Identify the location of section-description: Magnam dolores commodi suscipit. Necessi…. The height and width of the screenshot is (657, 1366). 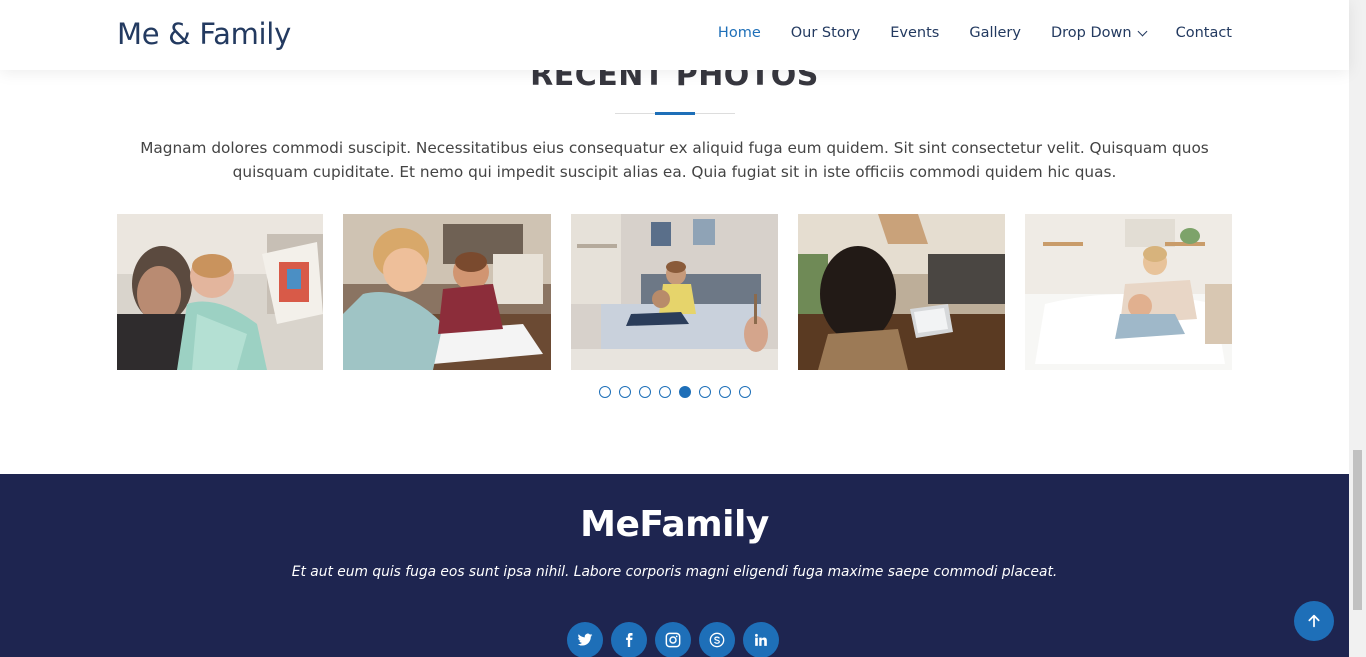
(674, 160).